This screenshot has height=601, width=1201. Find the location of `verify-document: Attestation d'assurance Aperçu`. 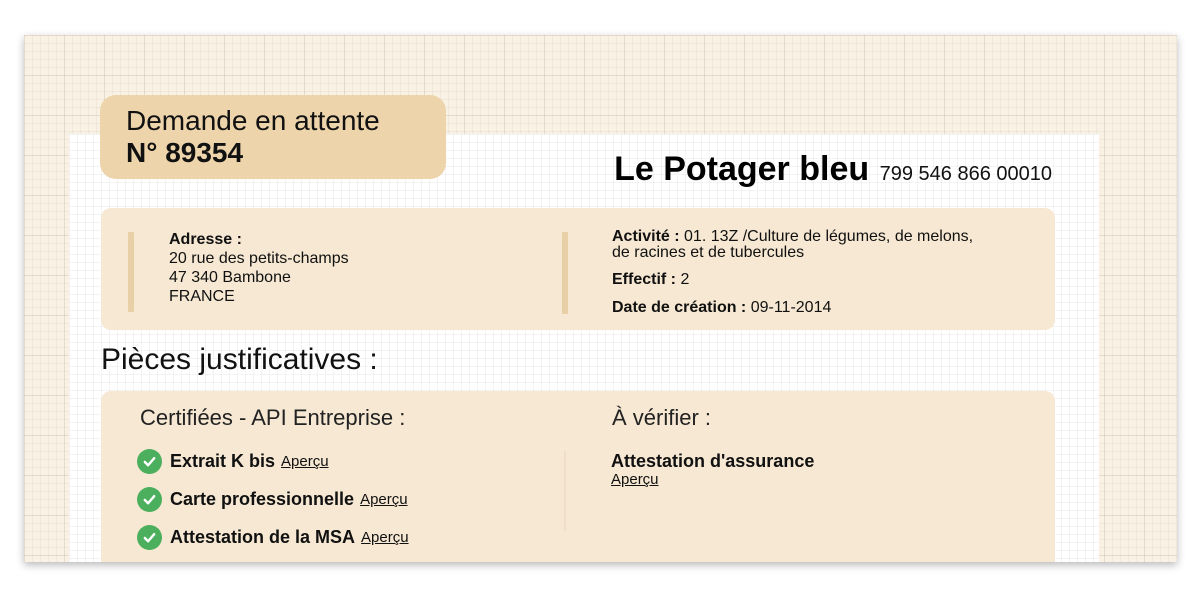

verify-document: Attestation d'assurance Aperçu is located at coordinates (712, 470).